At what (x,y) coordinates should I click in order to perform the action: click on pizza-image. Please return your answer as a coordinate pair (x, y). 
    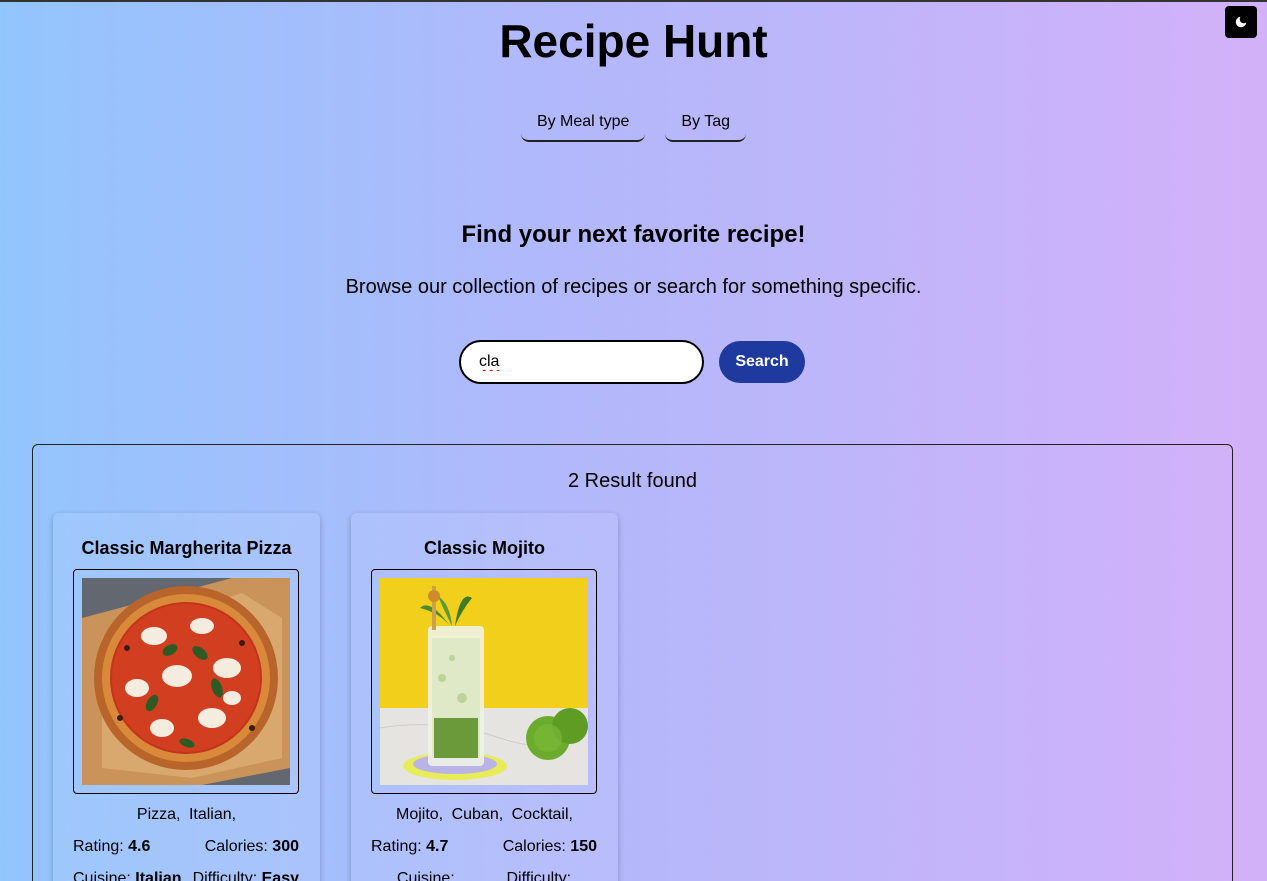
    Looking at the image, I should click on (186, 681).